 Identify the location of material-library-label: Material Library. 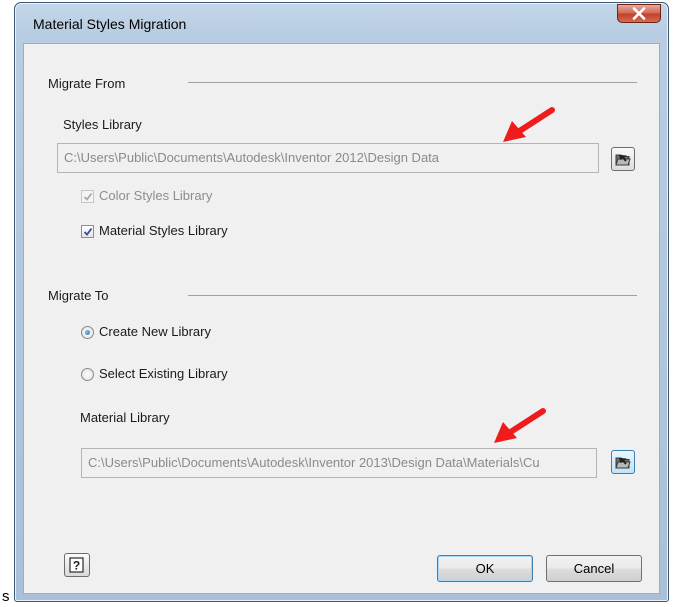
(125, 417).